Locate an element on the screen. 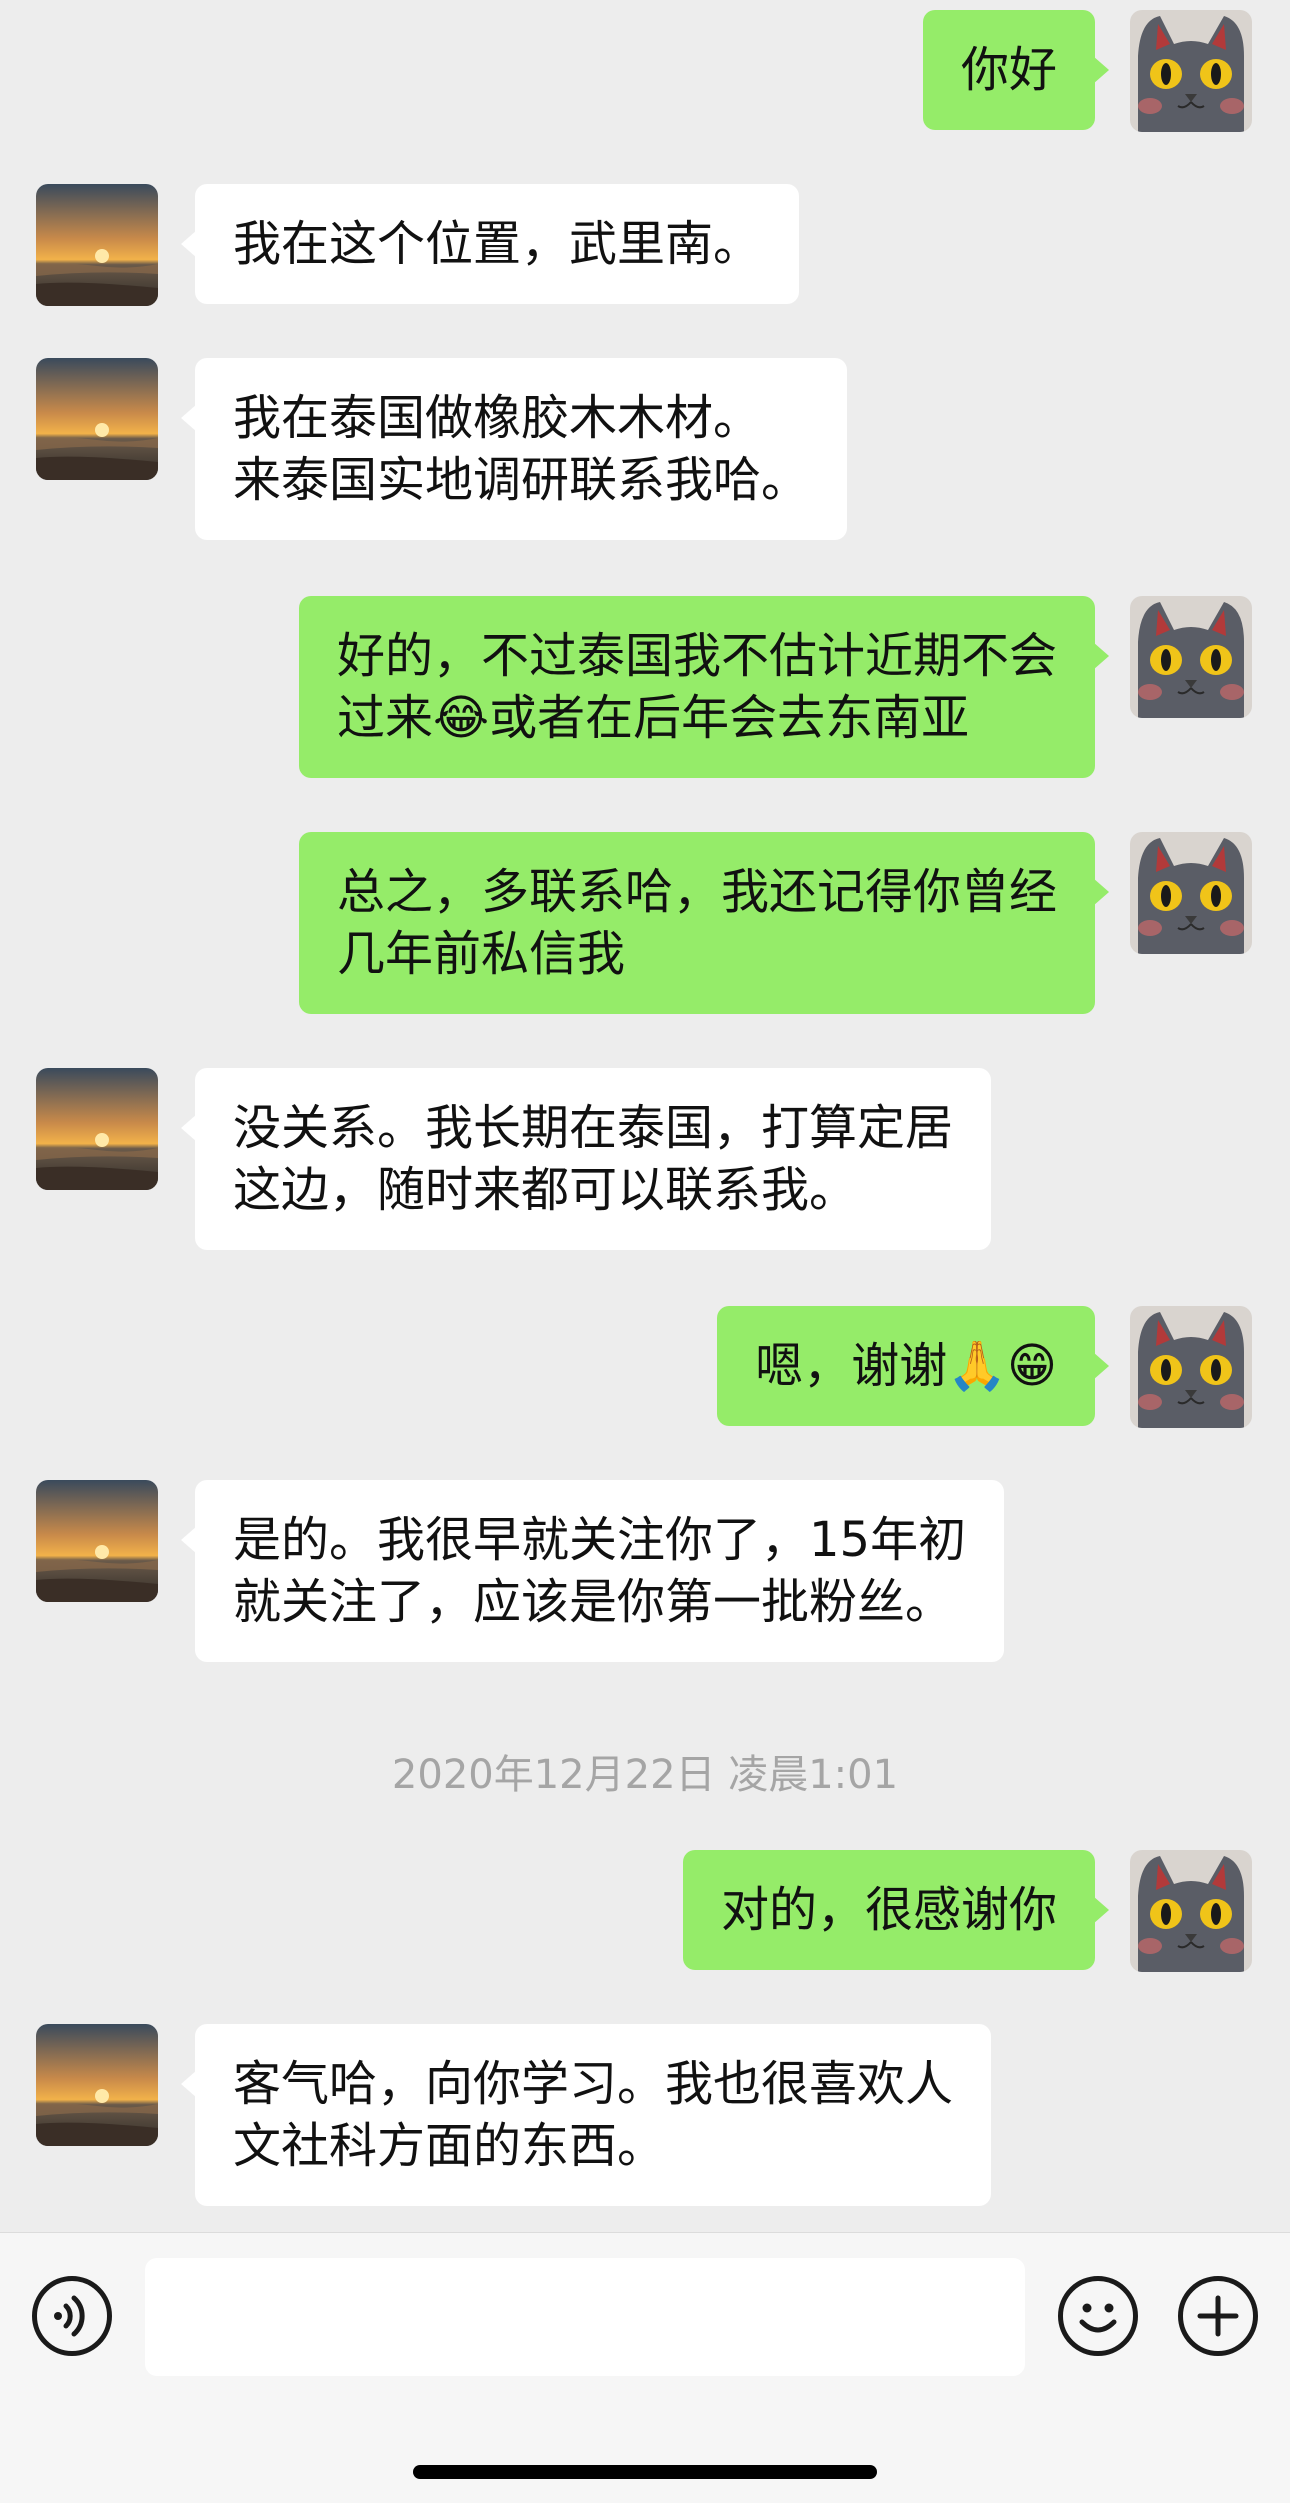  message-timestamp: 2020年12月22日 凌晨1:01 is located at coordinates (645, 1775).